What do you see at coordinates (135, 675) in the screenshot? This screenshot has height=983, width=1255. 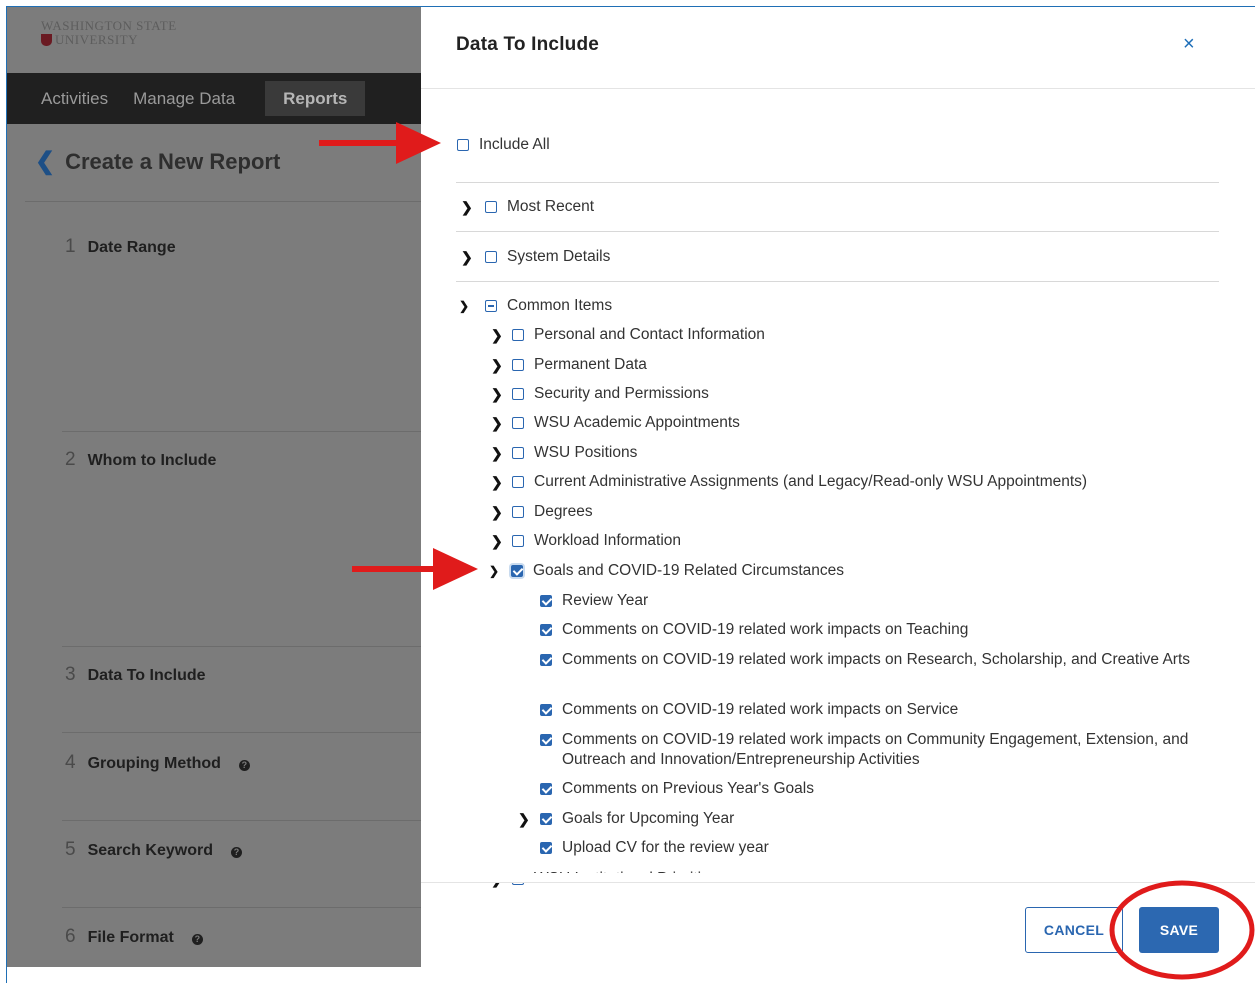 I see `step-data-to-include: 3 Data To Include` at bounding box center [135, 675].